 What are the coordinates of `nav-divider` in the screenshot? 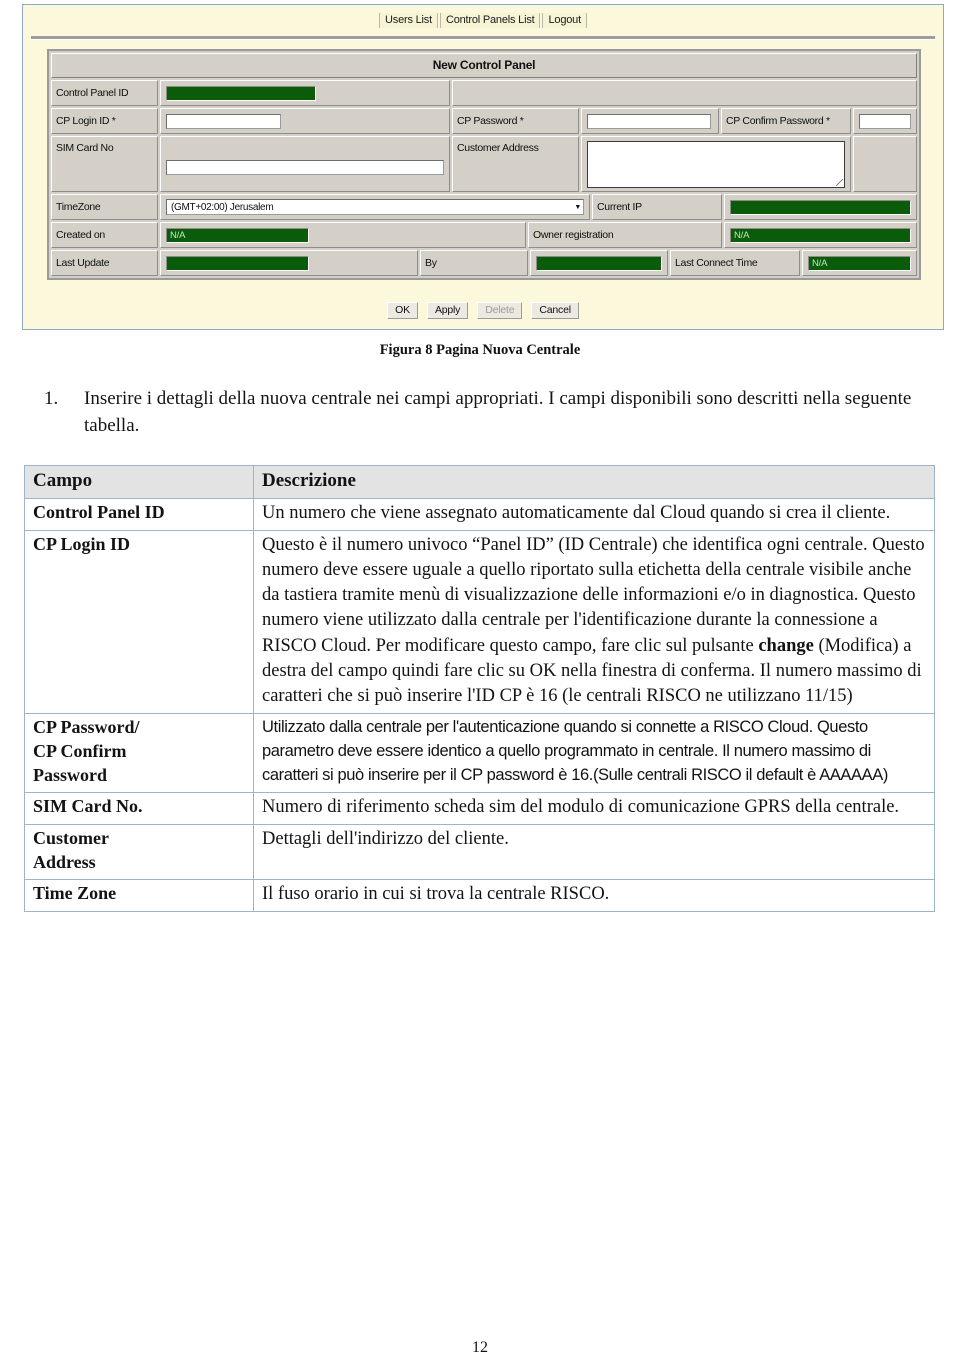 It's located at (483, 38).